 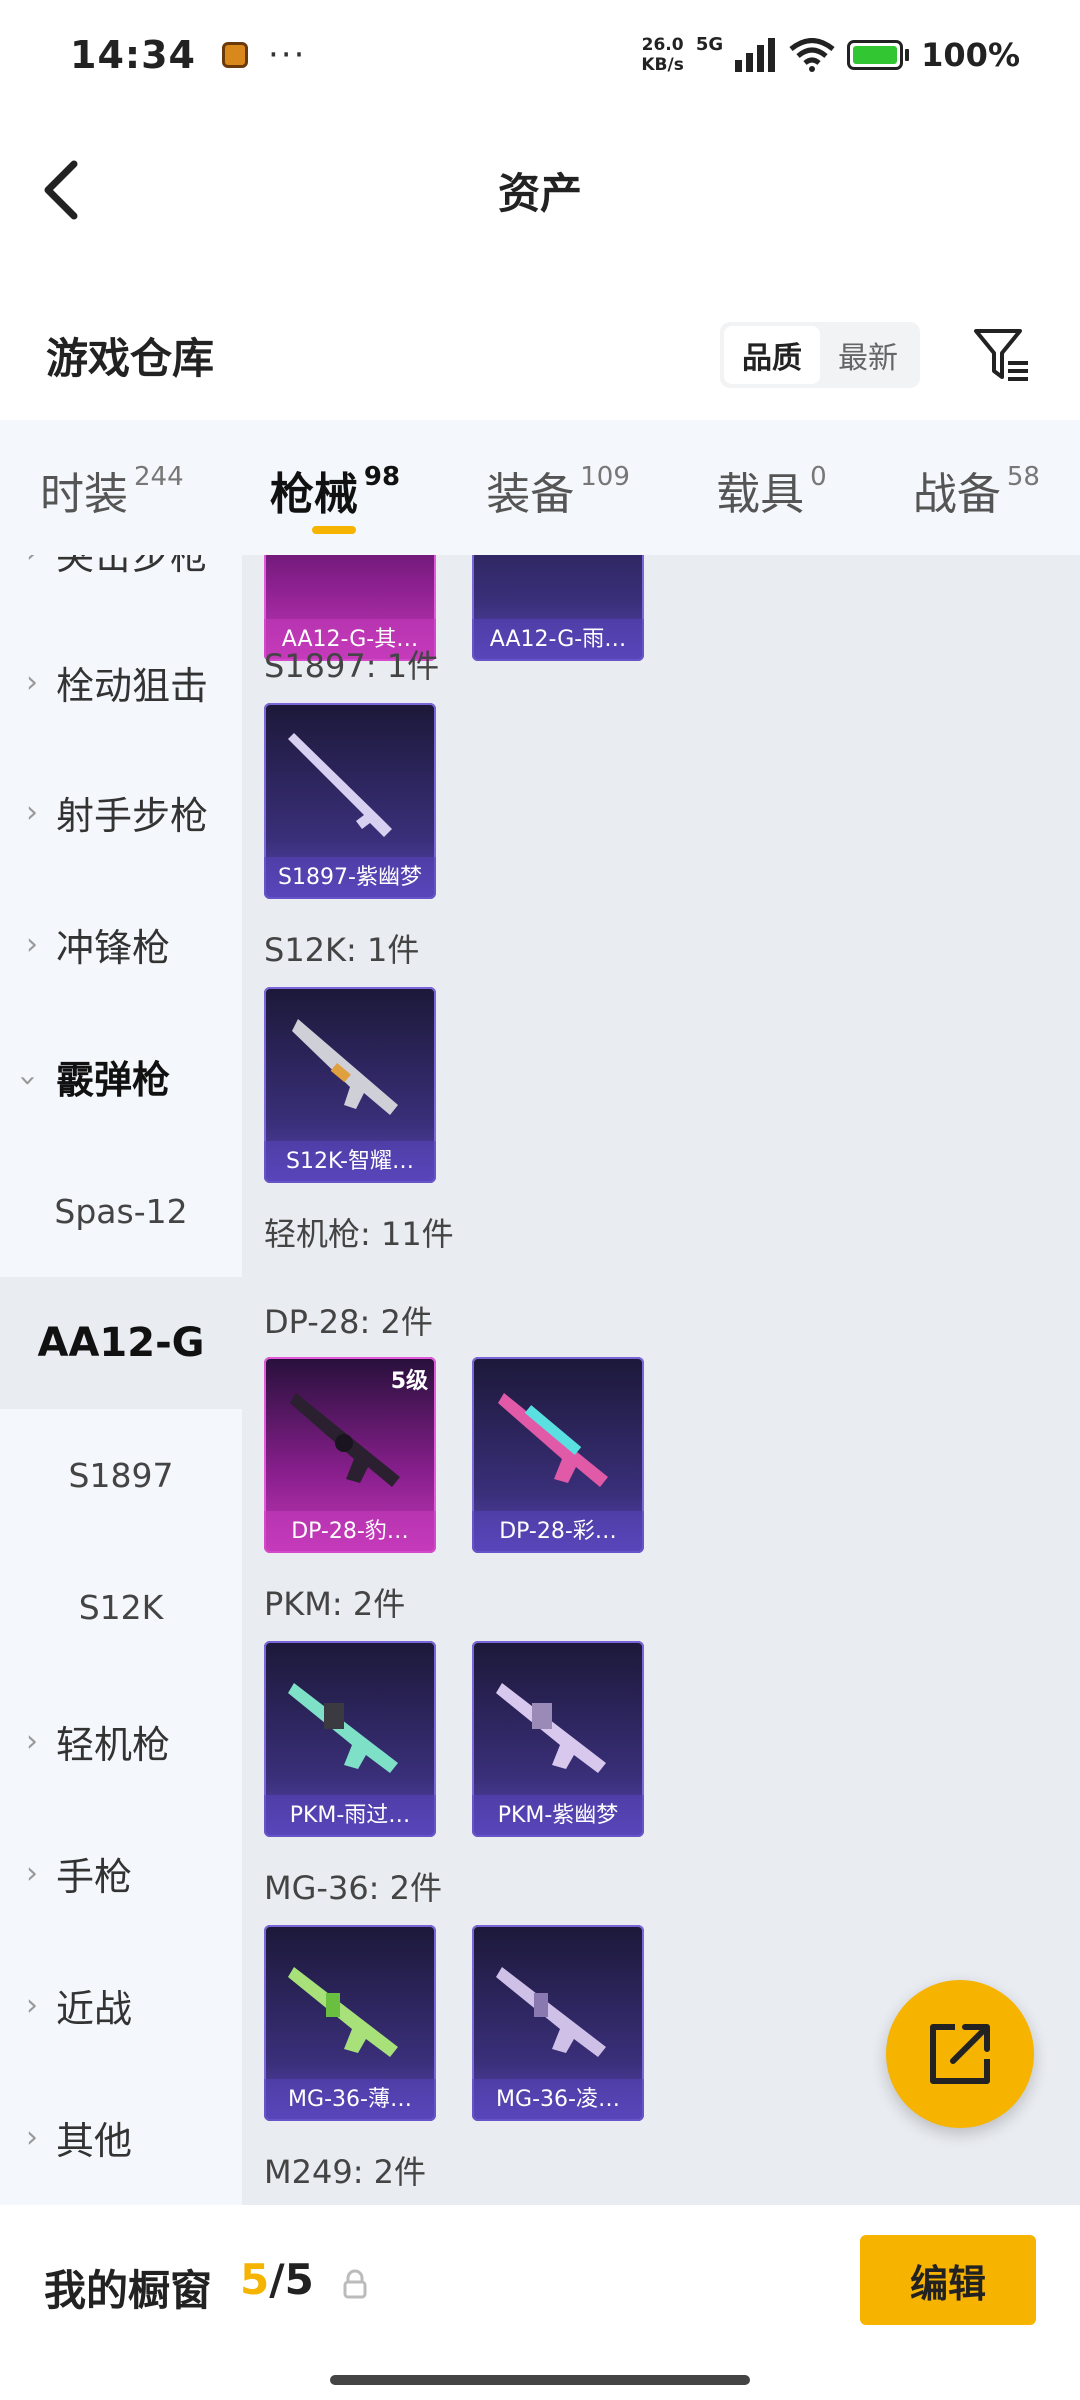 What do you see at coordinates (121, 586) in the screenshot?
I see `sidebar-item-assault-rifle: › 突击步枪` at bounding box center [121, 586].